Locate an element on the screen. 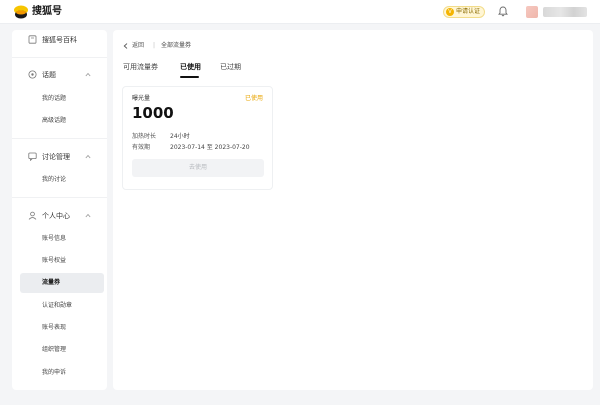  sidebar-section-topics: 话题 is located at coordinates (59, 75).